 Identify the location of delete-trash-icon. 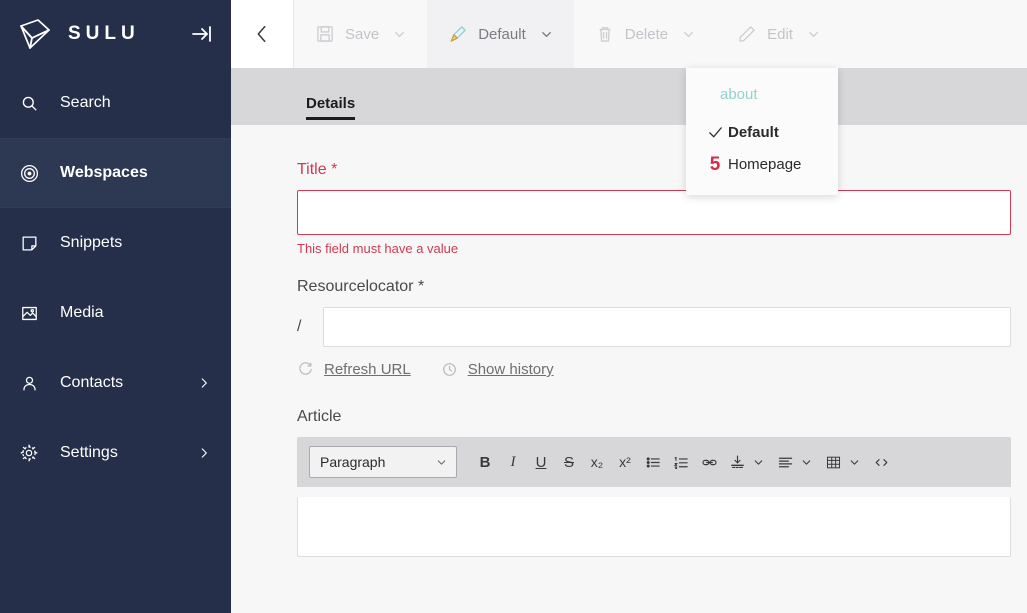
(605, 34).